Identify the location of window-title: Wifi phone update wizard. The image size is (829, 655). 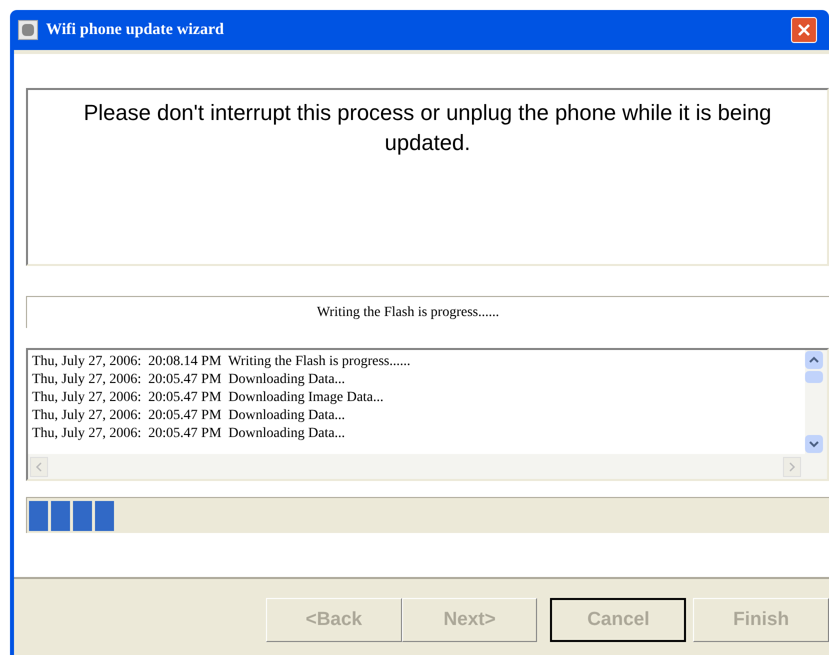
(135, 30).